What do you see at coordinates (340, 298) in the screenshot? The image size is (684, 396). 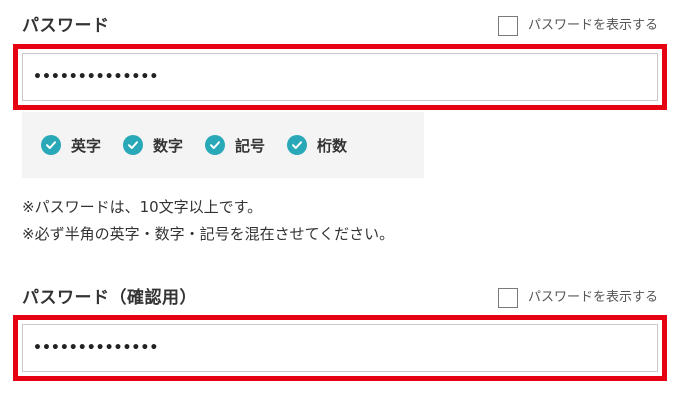 I see `confirm-field-header: パスワード（確認用） パスワードを表示する` at bounding box center [340, 298].